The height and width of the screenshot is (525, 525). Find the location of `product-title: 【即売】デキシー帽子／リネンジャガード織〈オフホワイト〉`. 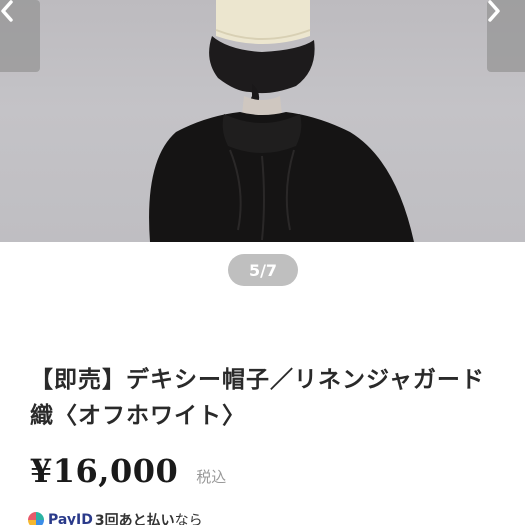

product-title: 【即売】デキシー帽子／リネンジャガード織〈オフホワイト〉 is located at coordinates (257, 397).